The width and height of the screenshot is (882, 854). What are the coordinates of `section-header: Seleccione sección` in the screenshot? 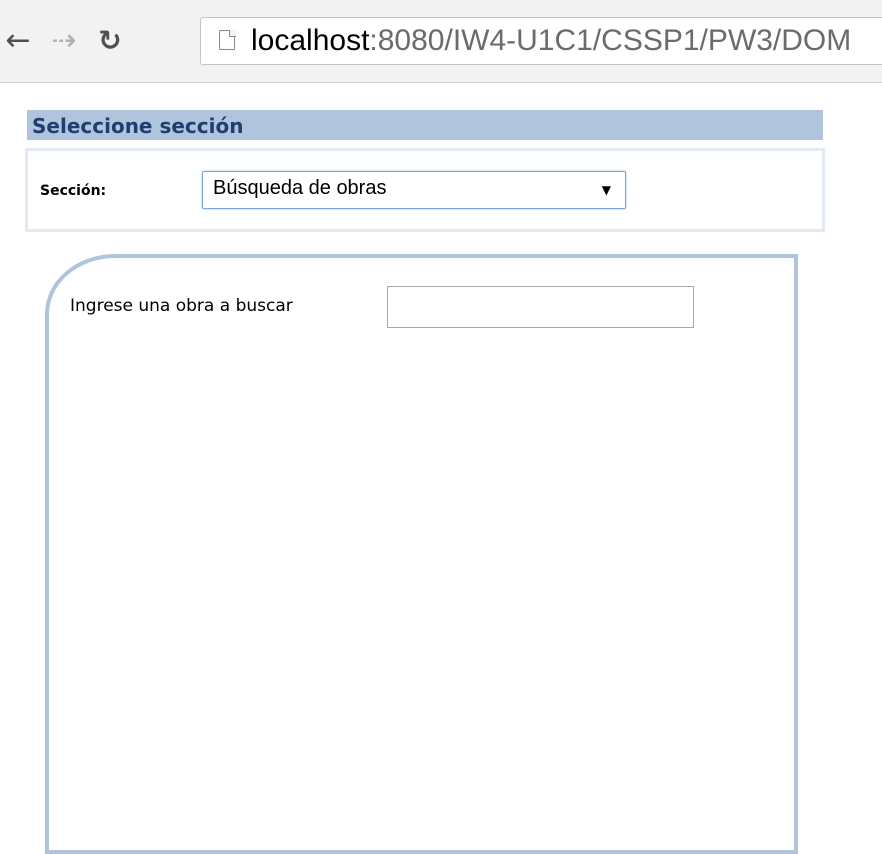 It's located at (425, 125).